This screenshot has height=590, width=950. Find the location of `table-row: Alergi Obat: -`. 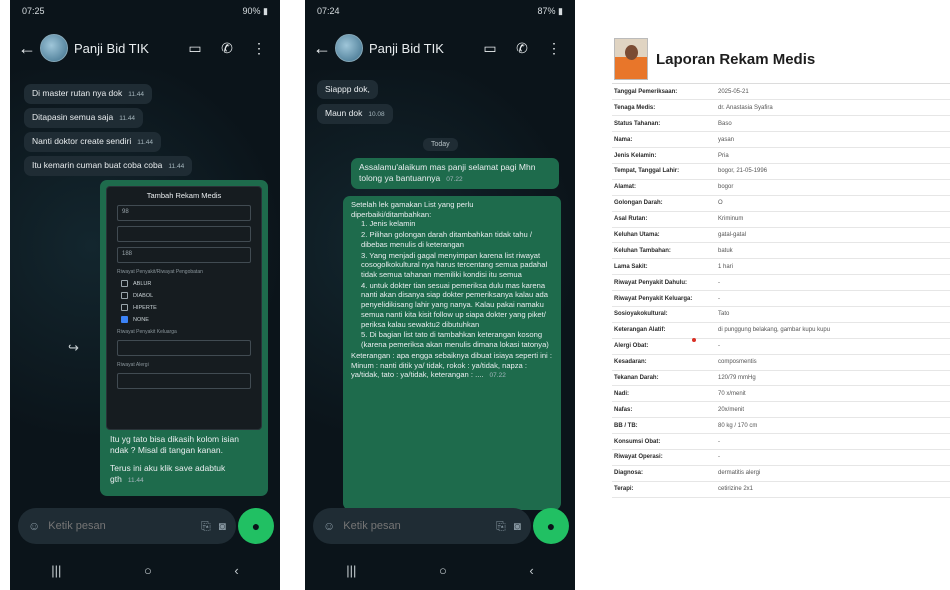

table-row: Alergi Obat: - is located at coordinates (781, 346).